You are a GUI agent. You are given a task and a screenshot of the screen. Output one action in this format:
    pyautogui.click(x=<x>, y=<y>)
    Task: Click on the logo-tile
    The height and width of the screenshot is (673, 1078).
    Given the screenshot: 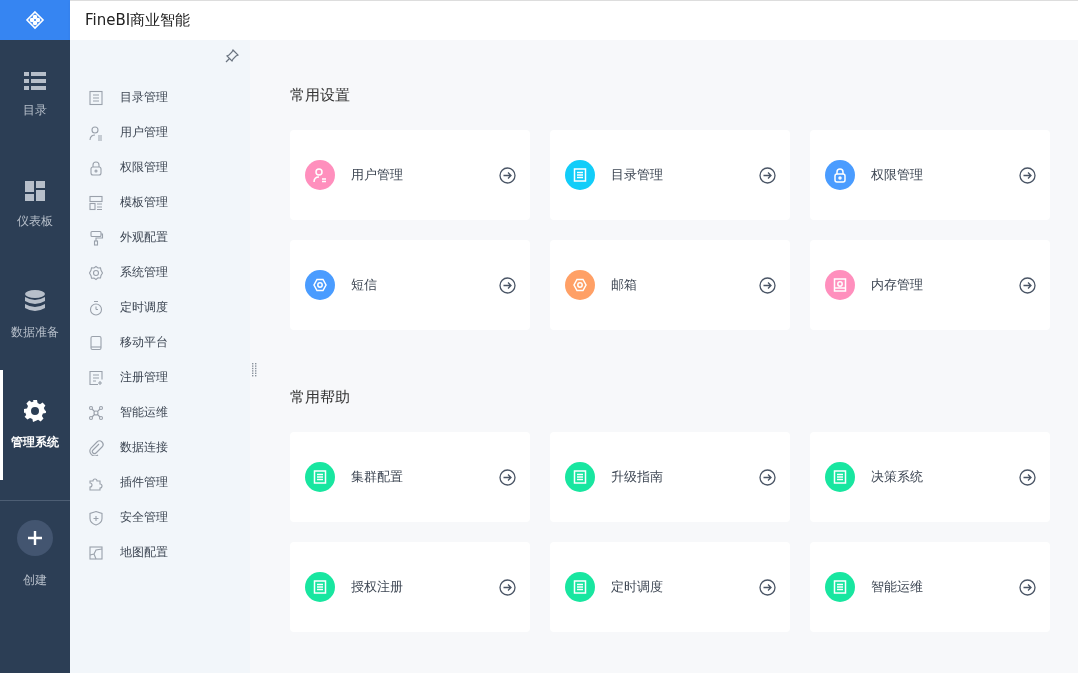 What is the action you would take?
    pyautogui.click(x=35, y=20)
    